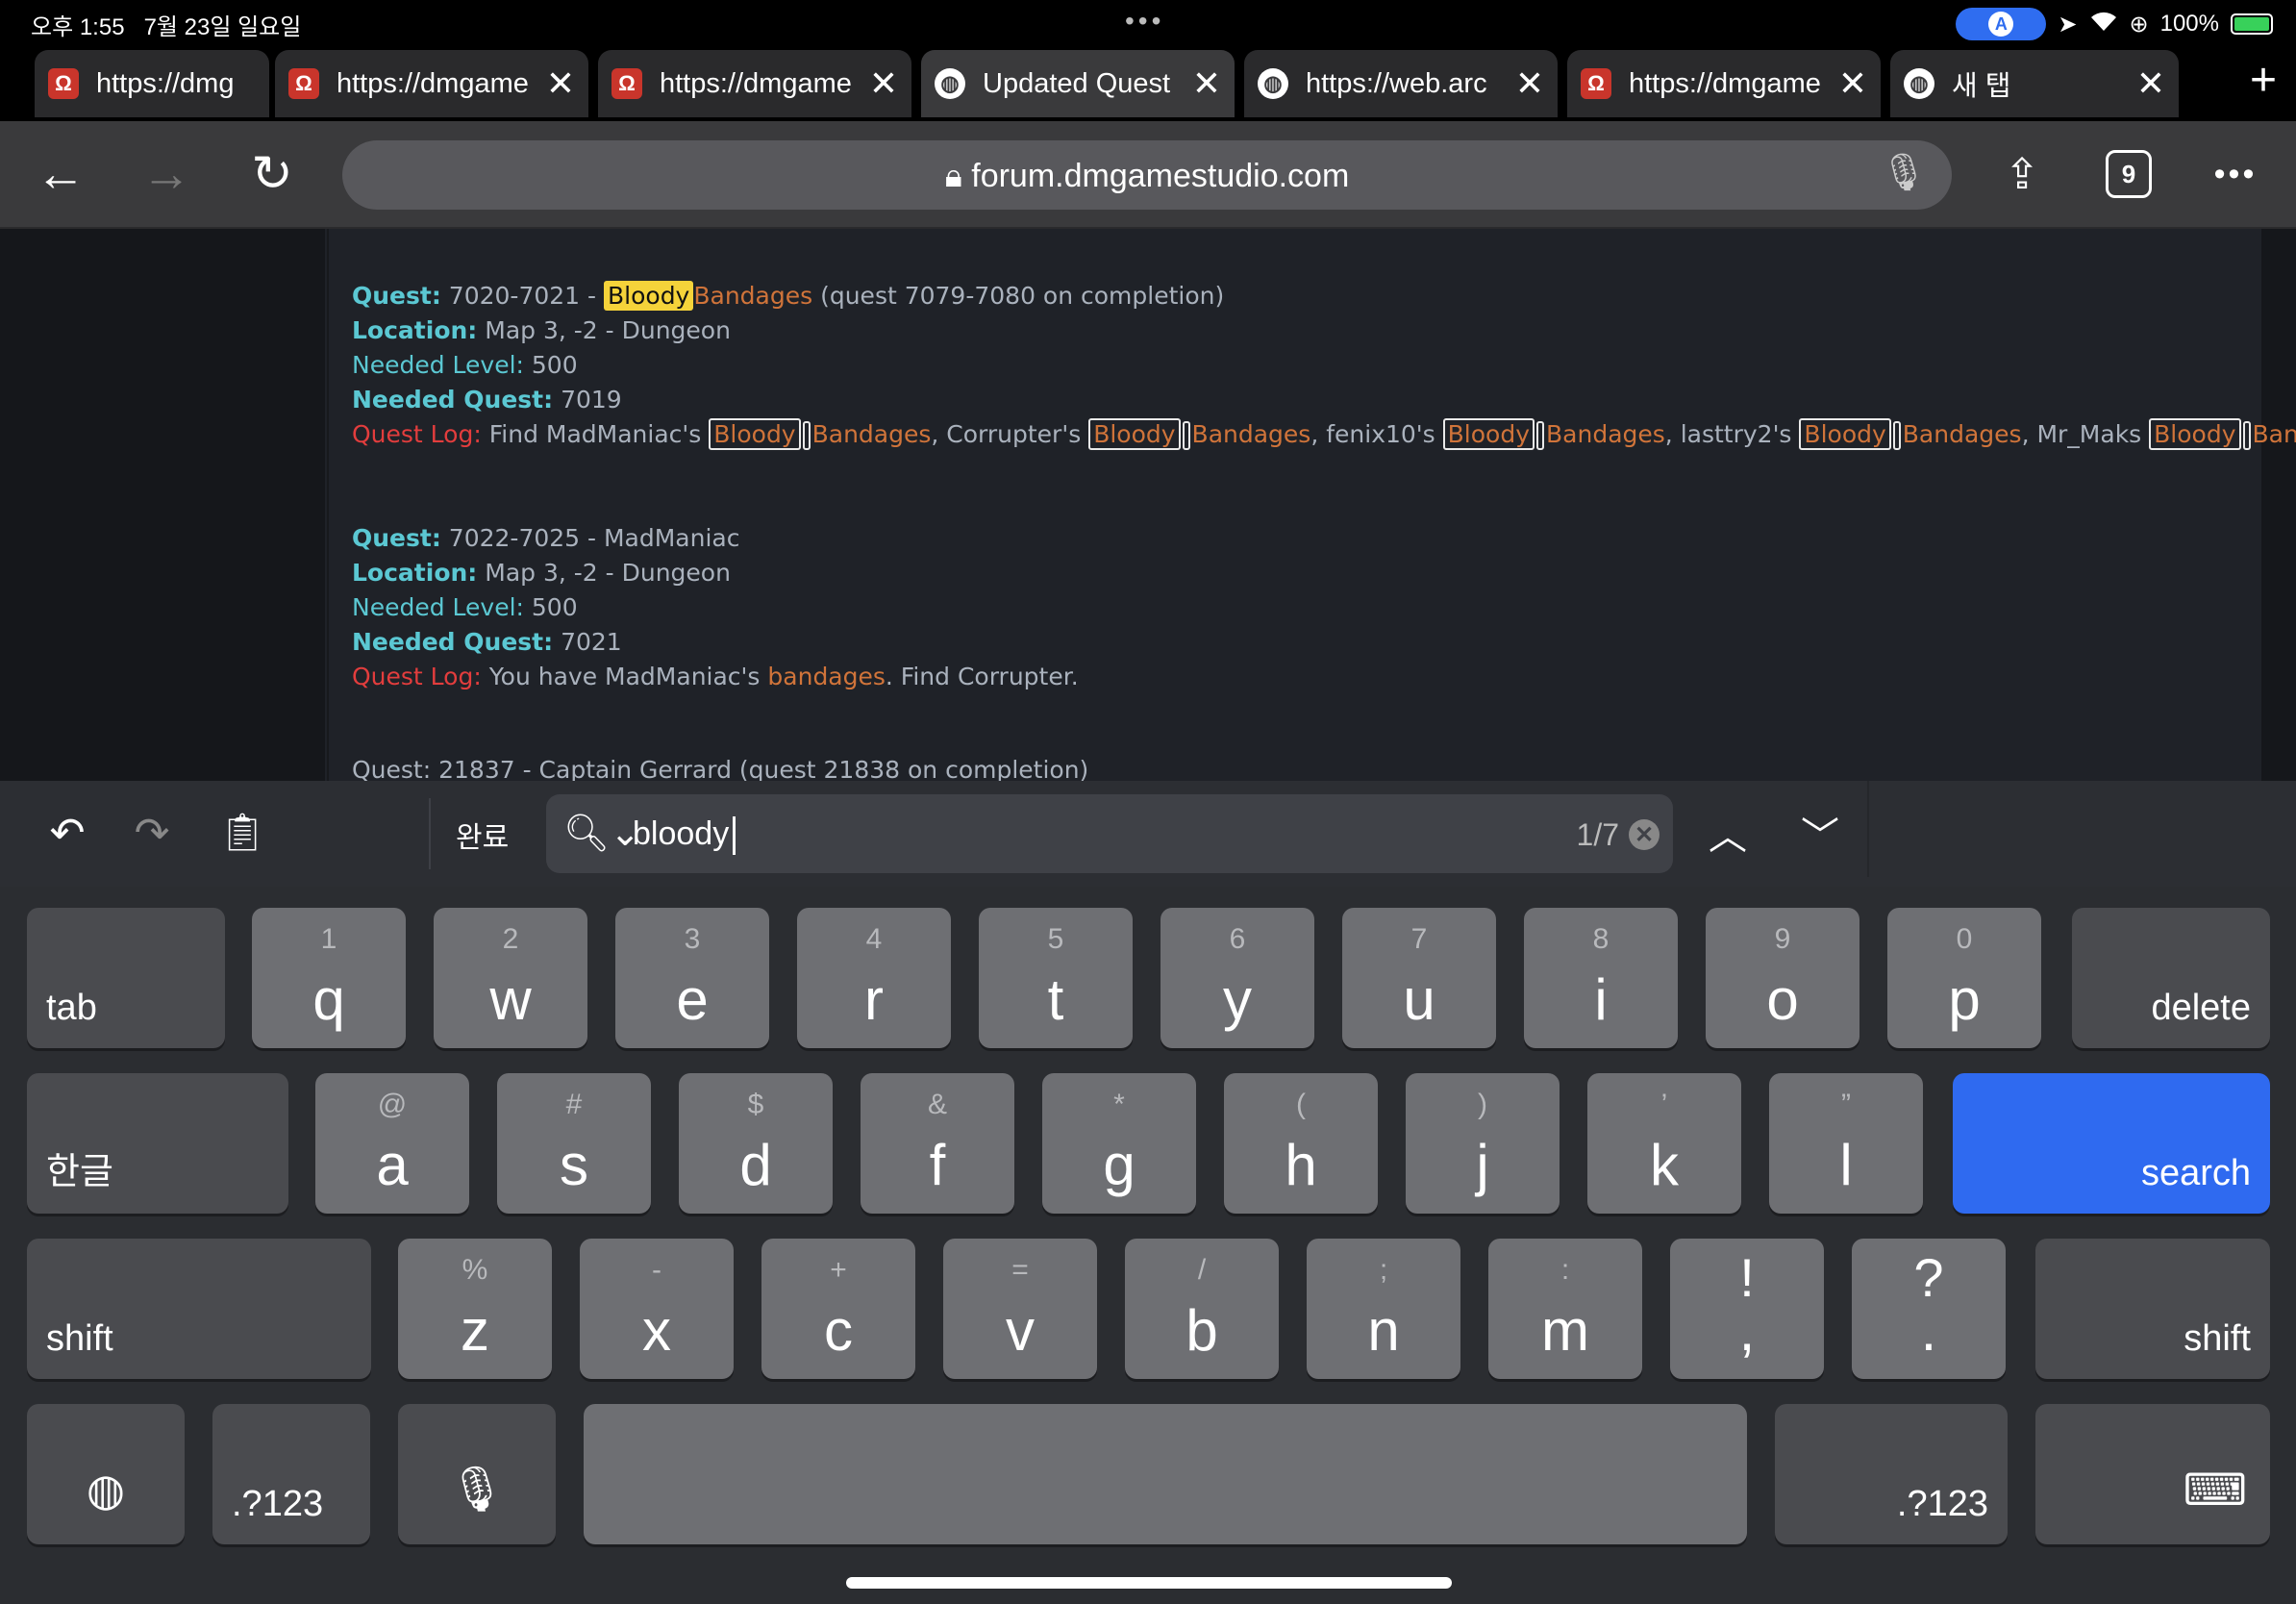  I want to click on key-w: 2w, so click(510, 978).